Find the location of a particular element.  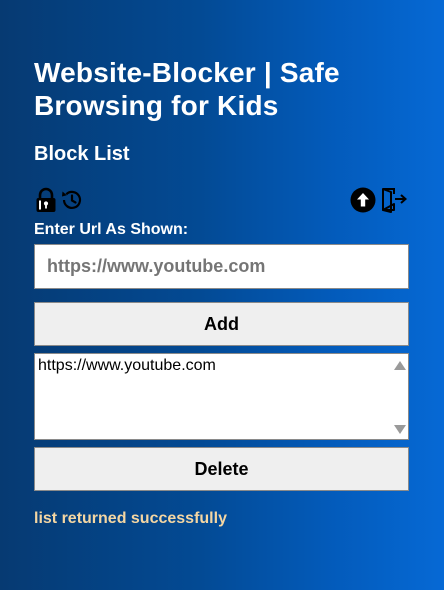

section-title: Block List is located at coordinates (82, 154).